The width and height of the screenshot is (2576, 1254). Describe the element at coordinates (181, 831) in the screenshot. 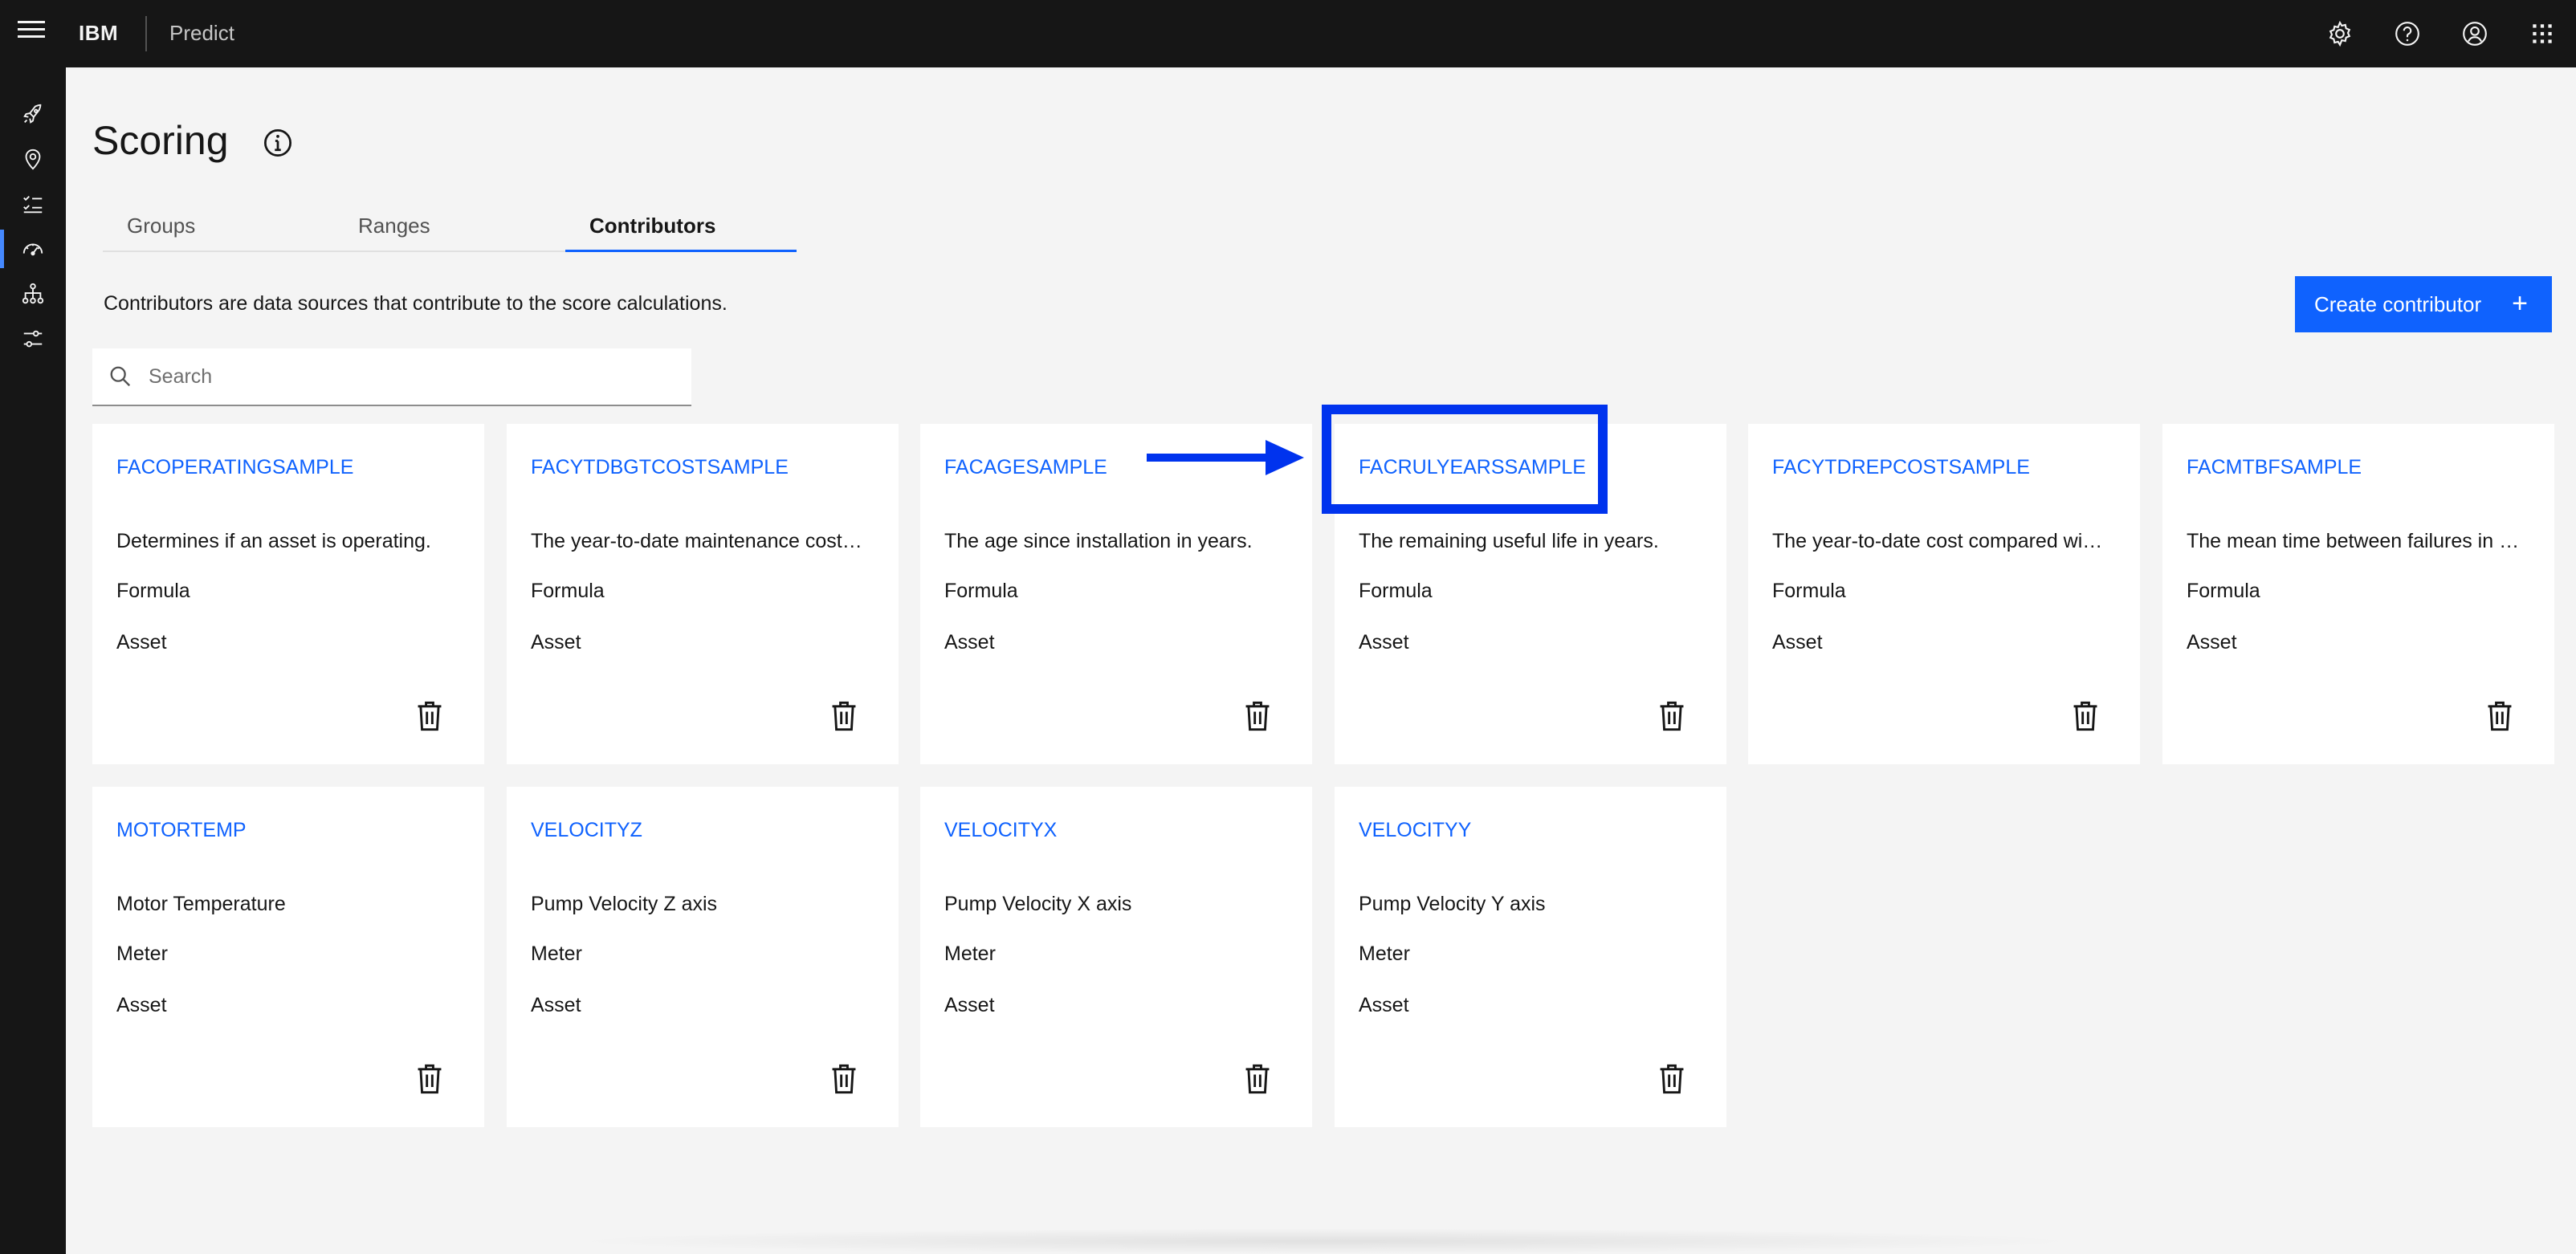

I see `card-title: MOTORTEMP` at that location.